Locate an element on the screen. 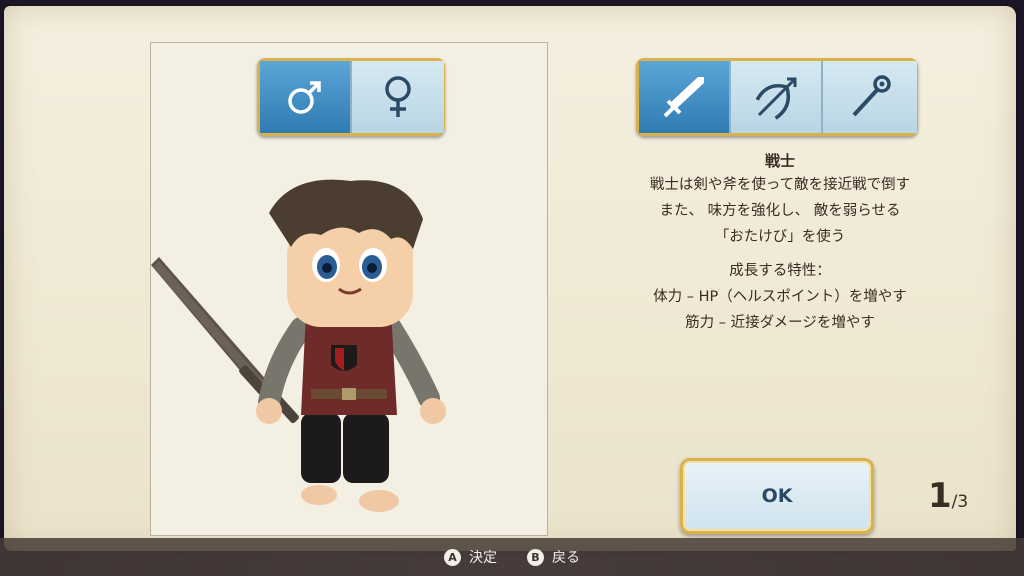 The height and width of the screenshot is (576, 1024). confirm-hint-label: 決定 is located at coordinates (483, 558).